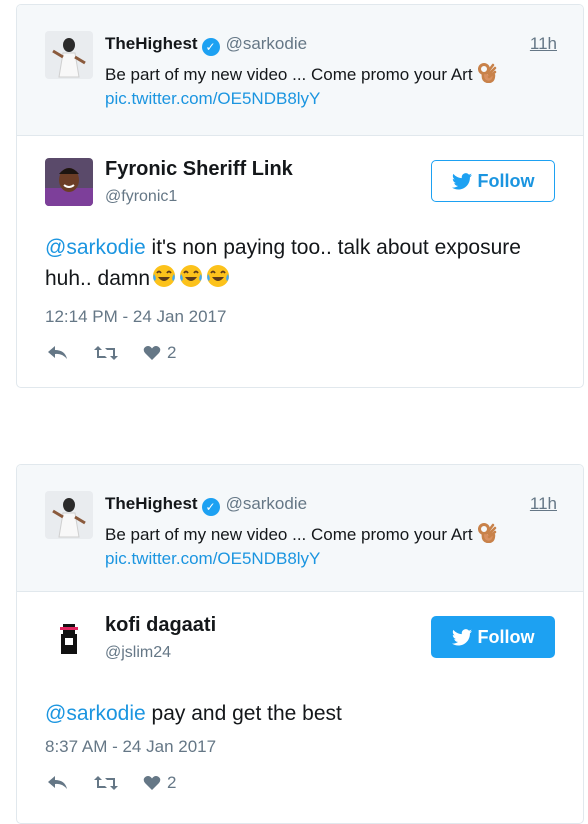 This screenshot has width=588, height=824. What do you see at coordinates (199, 169) in the screenshot?
I see `author-name: Fyronic Sheriff Link` at bounding box center [199, 169].